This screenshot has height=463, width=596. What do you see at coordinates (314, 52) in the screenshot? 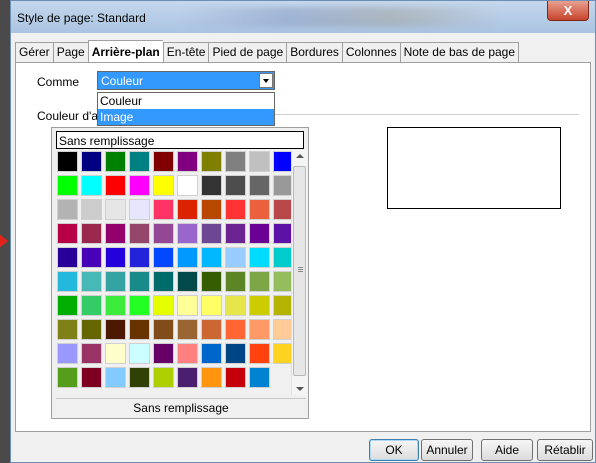
I see `tab-bordures: Bordures` at bounding box center [314, 52].